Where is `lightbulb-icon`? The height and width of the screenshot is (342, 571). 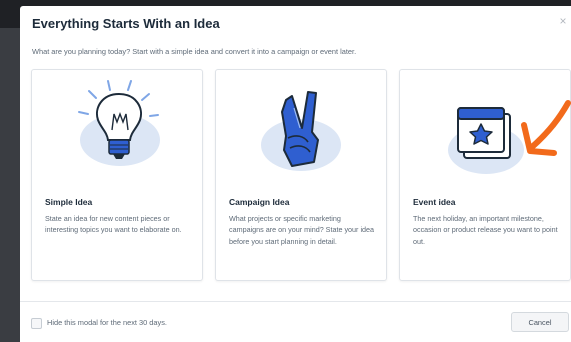
lightbulb-icon is located at coordinates (119, 123).